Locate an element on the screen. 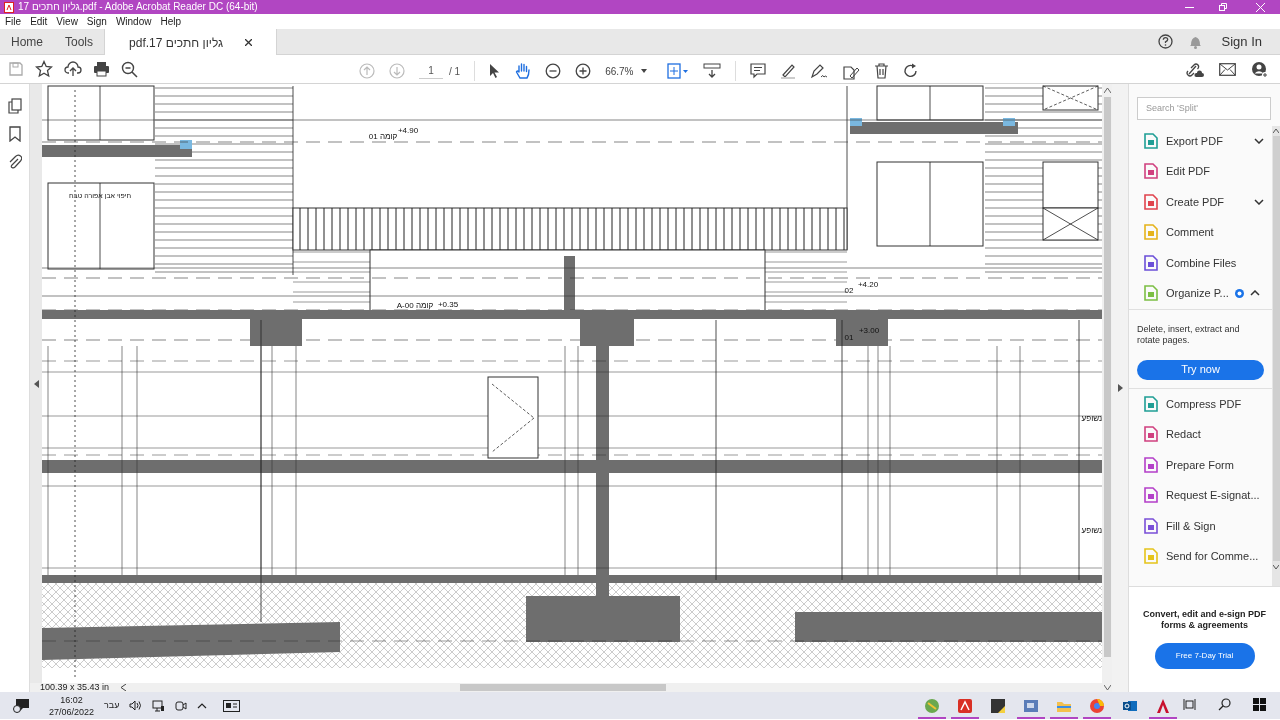 This screenshot has height=720, width=1280. cloud-upload-icon is located at coordinates (73, 69).